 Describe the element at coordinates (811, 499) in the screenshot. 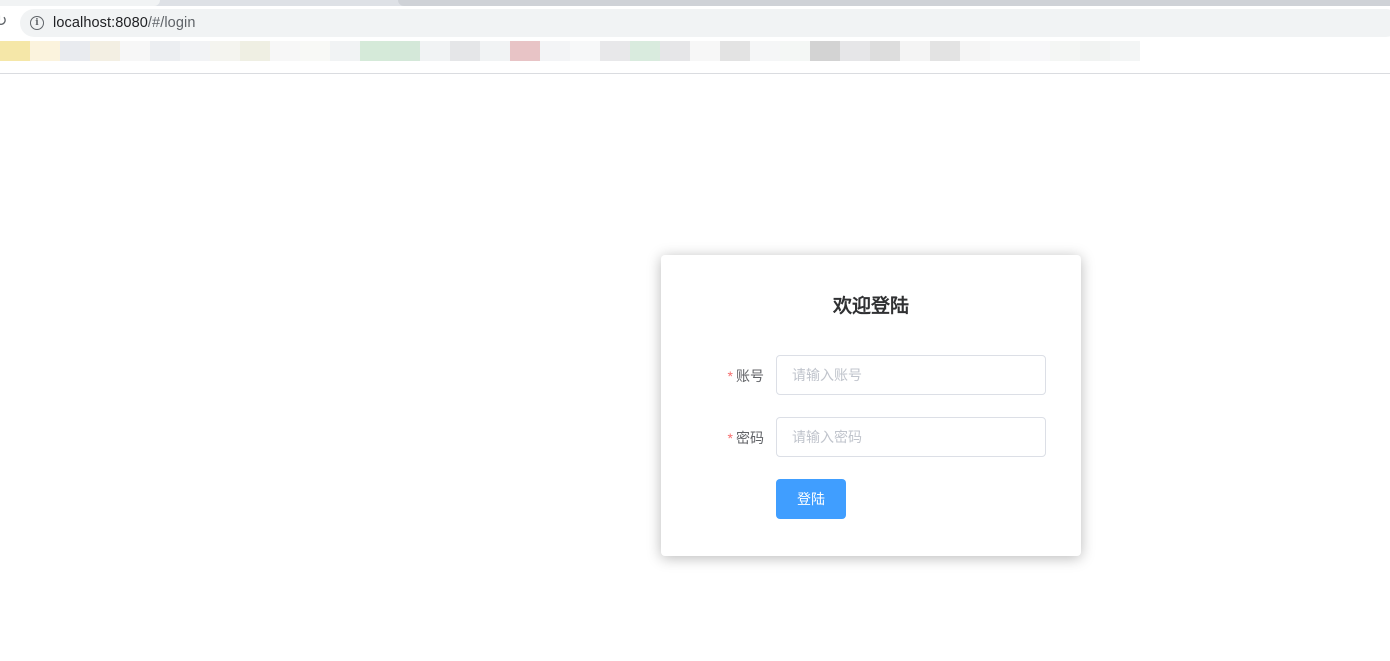

I see `login-button: 登陆` at that location.